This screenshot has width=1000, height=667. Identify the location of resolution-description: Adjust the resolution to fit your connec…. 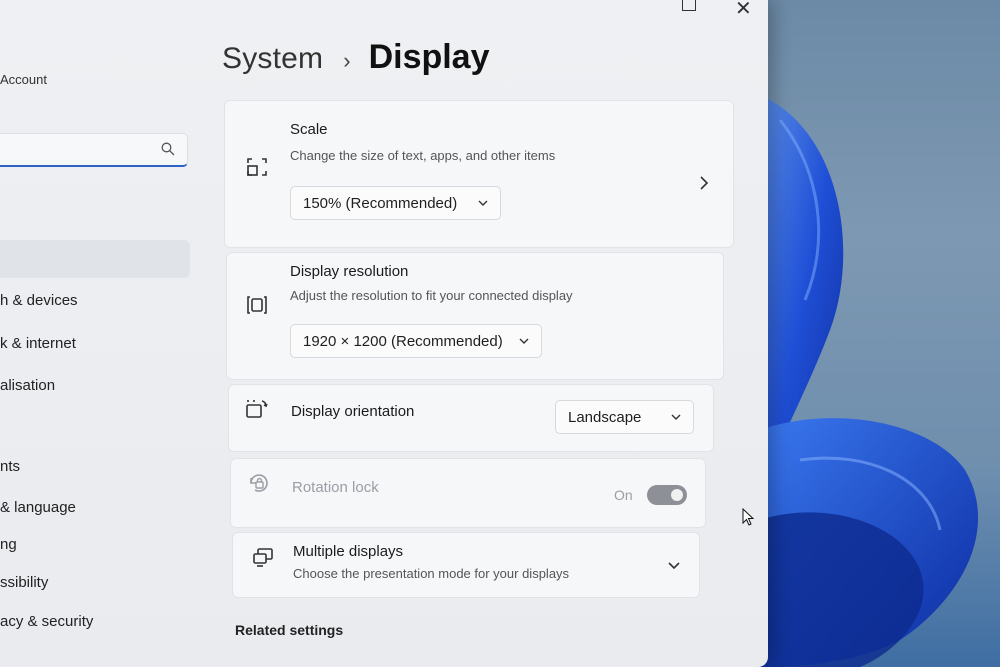
(431, 295).